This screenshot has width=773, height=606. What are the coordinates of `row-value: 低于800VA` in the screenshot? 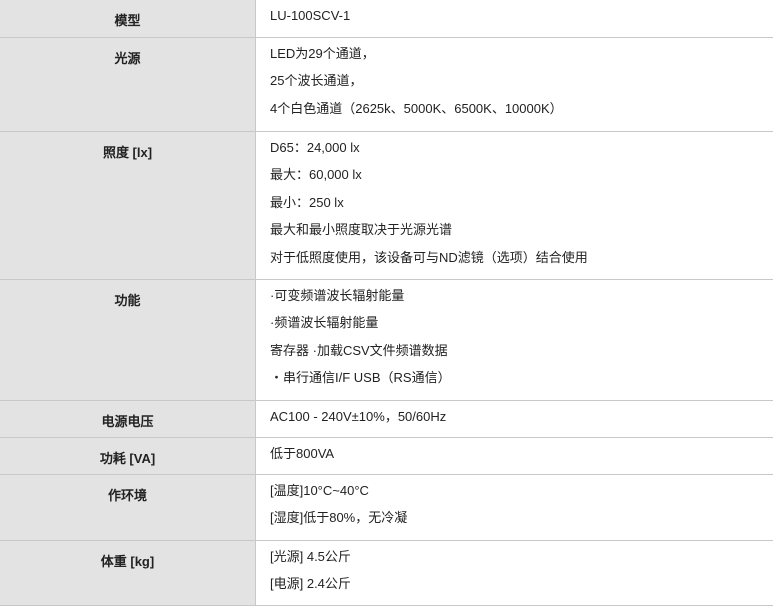 It's located at (514, 456).